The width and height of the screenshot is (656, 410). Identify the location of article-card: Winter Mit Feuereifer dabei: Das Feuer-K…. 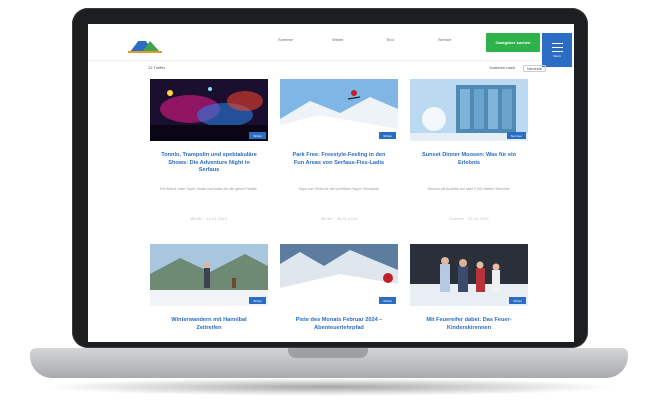
(469, 293).